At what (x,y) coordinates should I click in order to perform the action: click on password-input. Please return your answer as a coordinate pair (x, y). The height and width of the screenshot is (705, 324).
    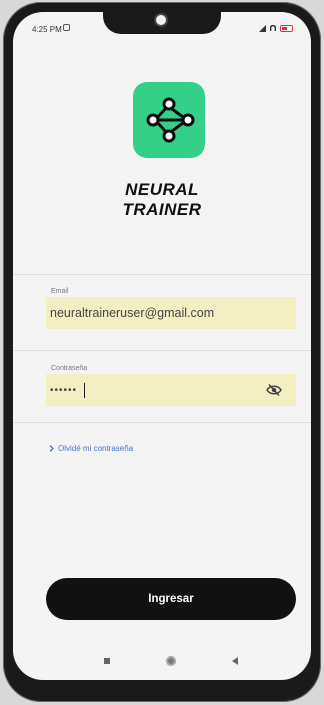
    Looking at the image, I should click on (157, 390).